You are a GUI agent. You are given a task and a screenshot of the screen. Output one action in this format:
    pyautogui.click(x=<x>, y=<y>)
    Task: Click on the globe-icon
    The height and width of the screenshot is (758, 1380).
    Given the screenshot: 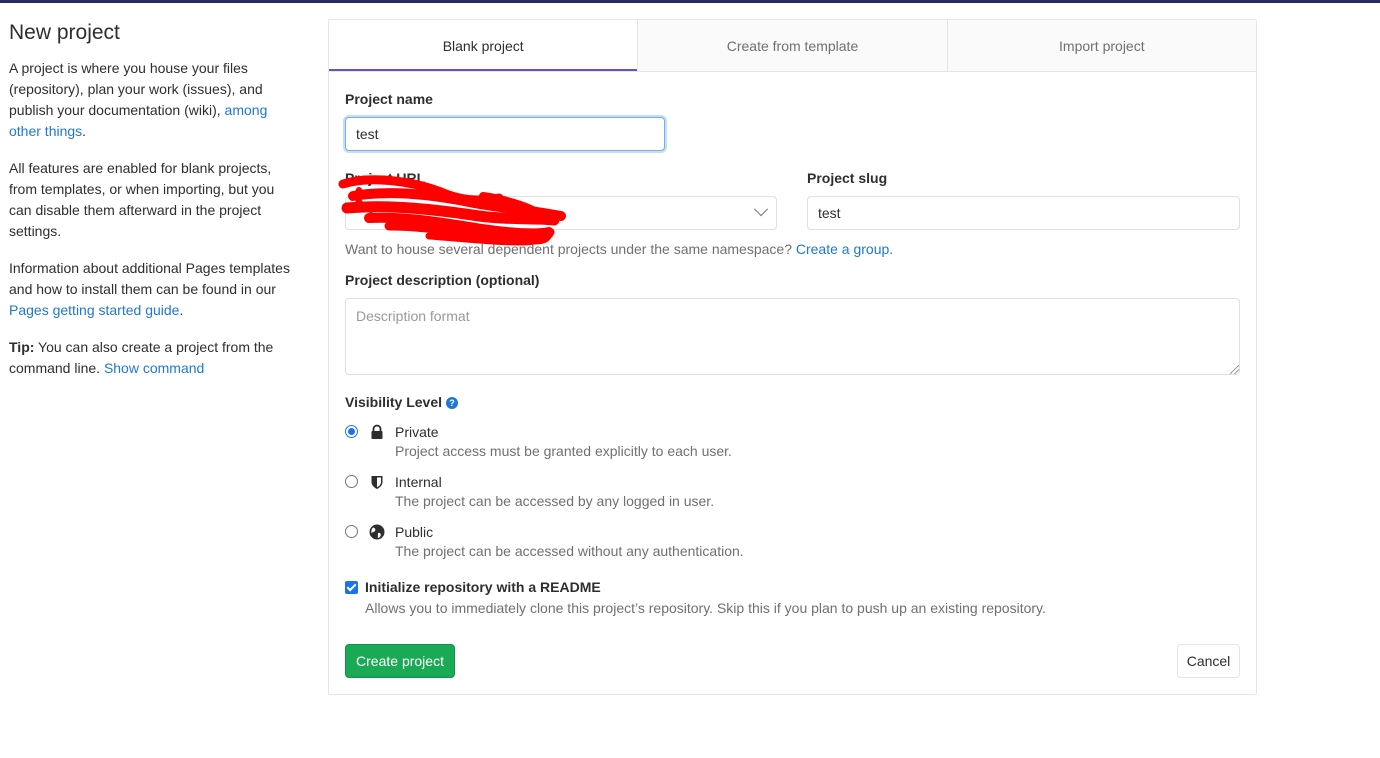 What is the action you would take?
    pyautogui.click(x=377, y=532)
    